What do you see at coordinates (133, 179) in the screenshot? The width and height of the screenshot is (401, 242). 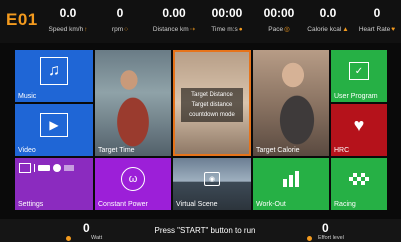 I see `power-icon: ω` at bounding box center [133, 179].